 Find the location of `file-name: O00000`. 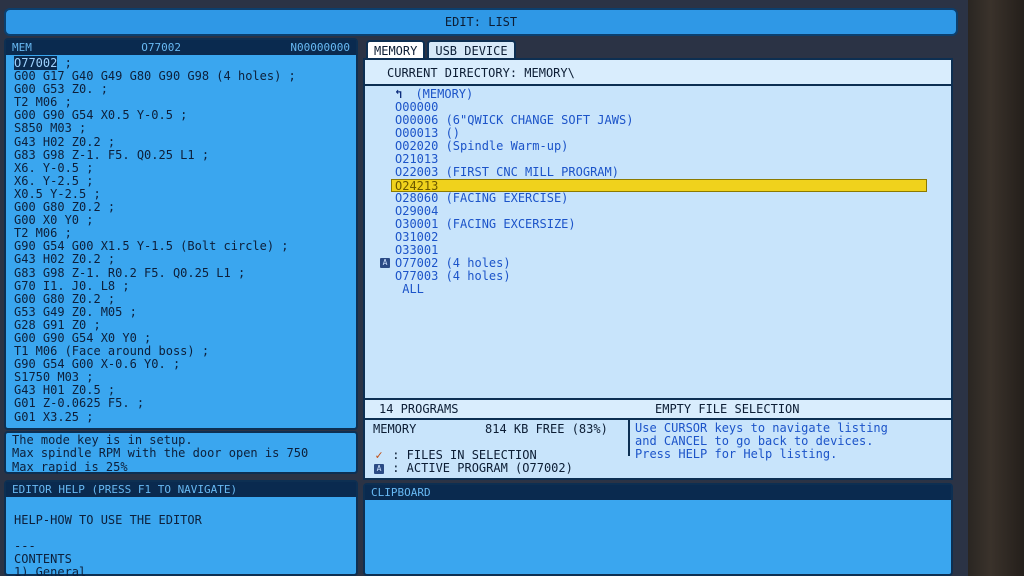

file-name: O00000 is located at coordinates (417, 107).